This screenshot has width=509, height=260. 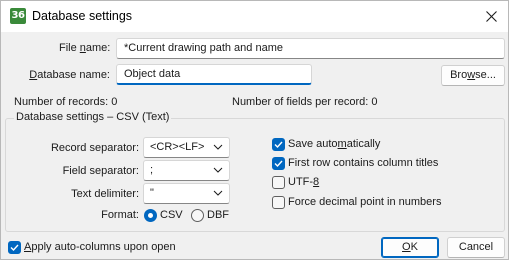 I want to click on record-separator-label: Record separator:, so click(x=94, y=148).